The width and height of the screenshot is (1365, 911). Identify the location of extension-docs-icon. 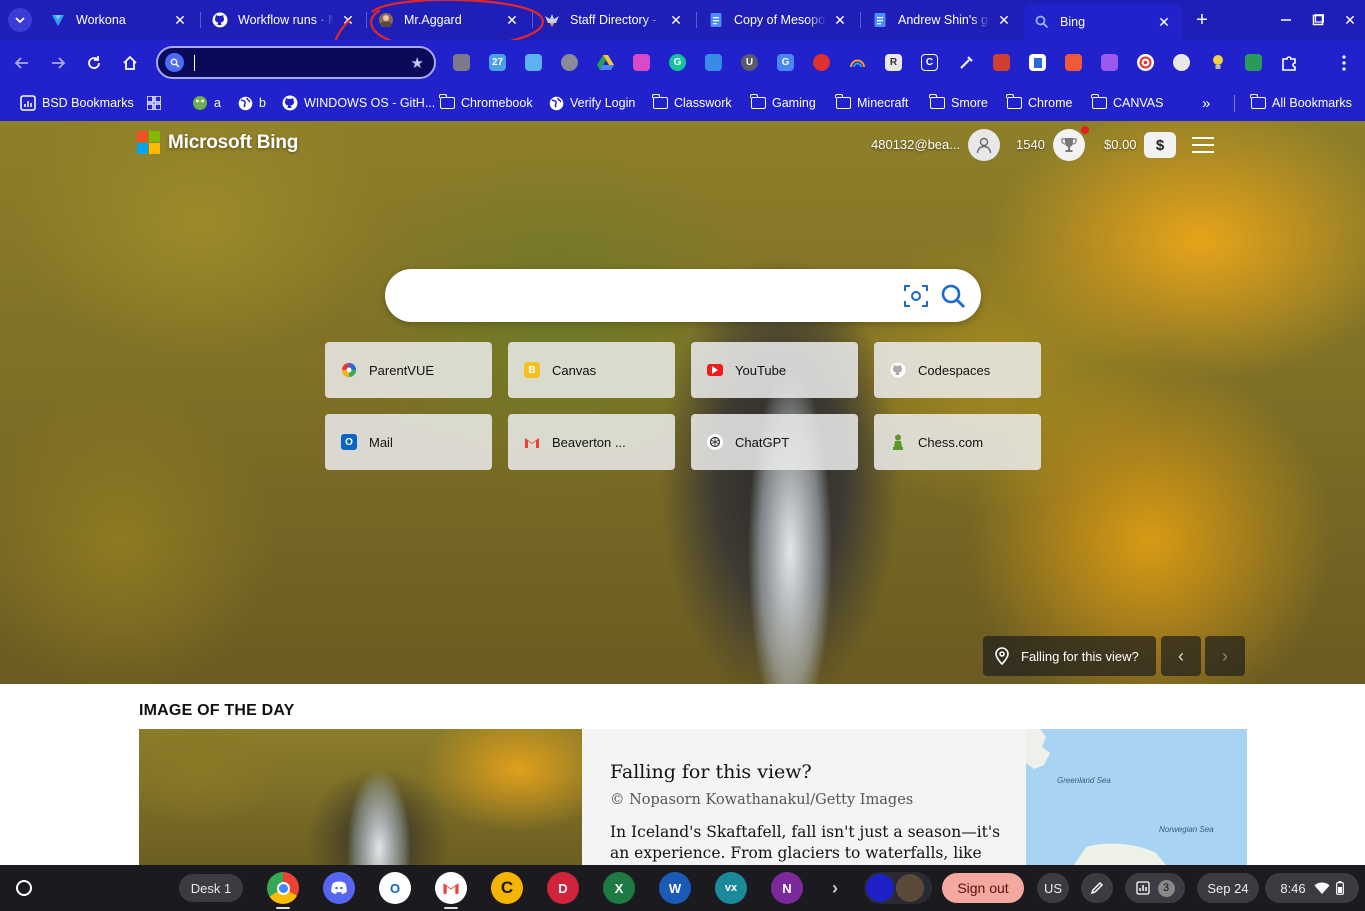
(1037, 62).